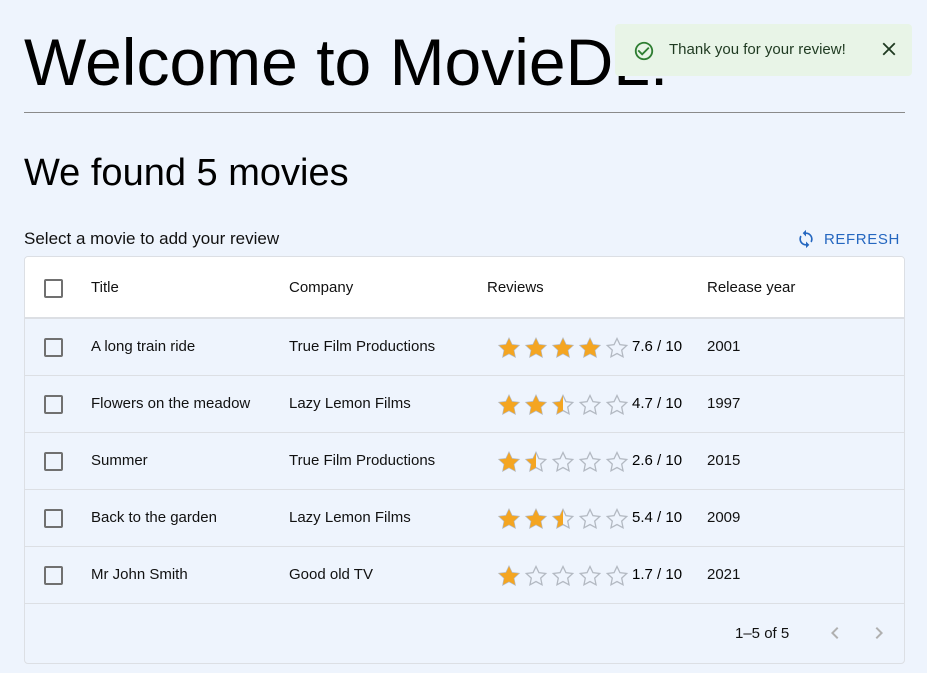 Image resolution: width=927 pixels, height=673 pixels. Describe the element at coordinates (464, 288) in the screenshot. I see `table-header: Title Company Reviews Release year` at that location.